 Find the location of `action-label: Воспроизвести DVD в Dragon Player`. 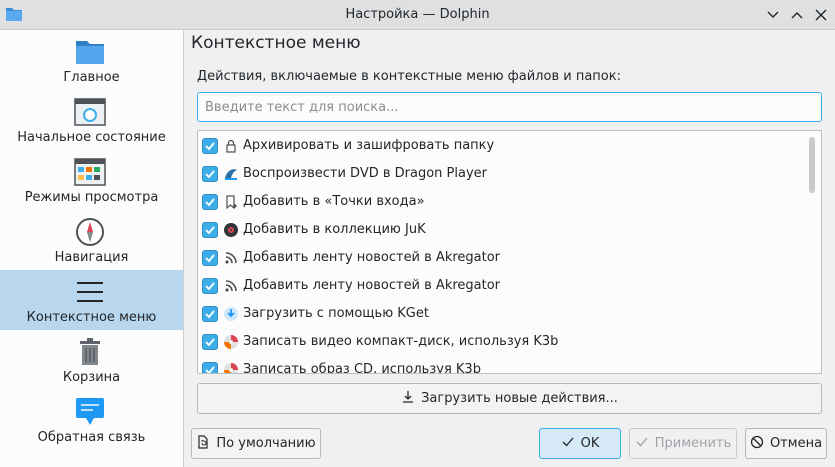

action-label: Воспроизвести DVD в Dragon Player is located at coordinates (365, 173).